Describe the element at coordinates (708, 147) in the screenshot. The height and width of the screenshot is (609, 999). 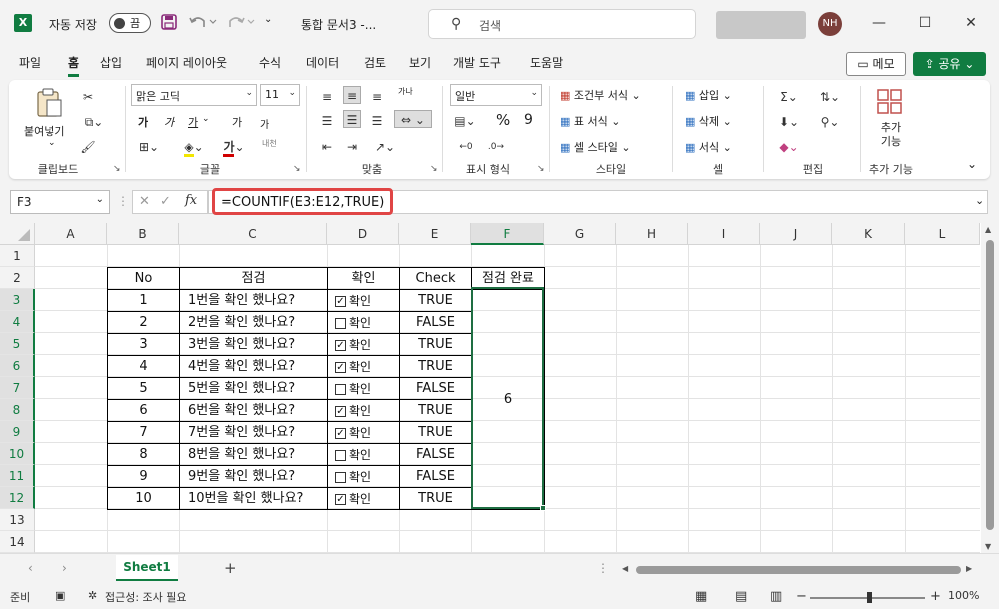
I see `format-cells-button: ▦ 서식 ⌄` at that location.